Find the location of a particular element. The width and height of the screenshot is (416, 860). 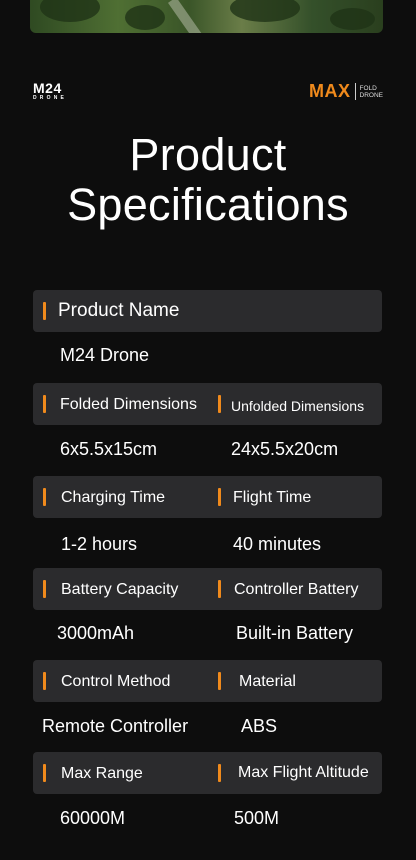

spec-value: 40 minutes is located at coordinates (277, 544).